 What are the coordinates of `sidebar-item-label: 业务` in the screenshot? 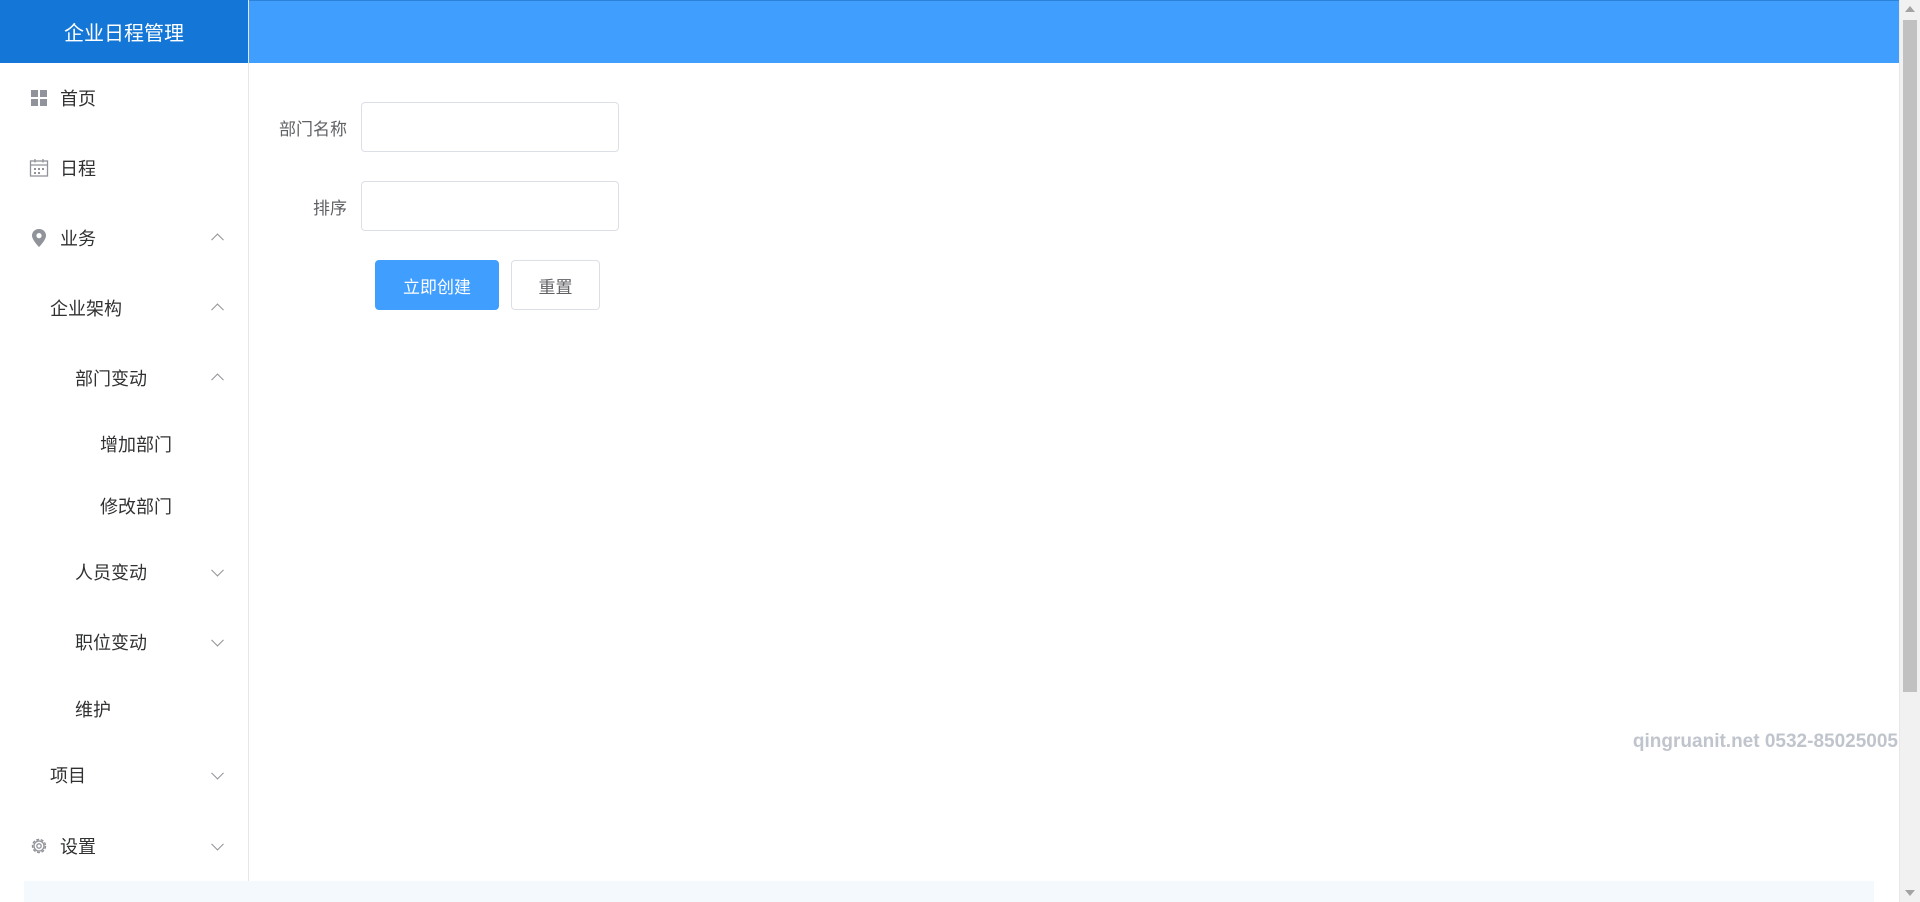 It's located at (78, 239).